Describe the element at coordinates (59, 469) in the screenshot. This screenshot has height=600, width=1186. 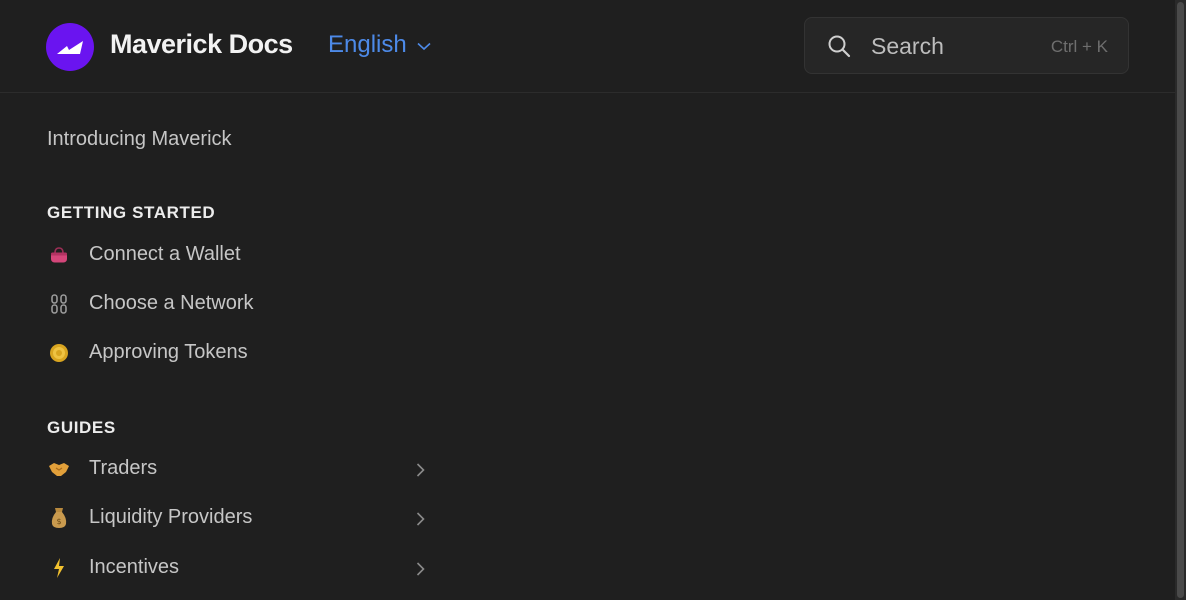
I see `handshake-icon` at that location.